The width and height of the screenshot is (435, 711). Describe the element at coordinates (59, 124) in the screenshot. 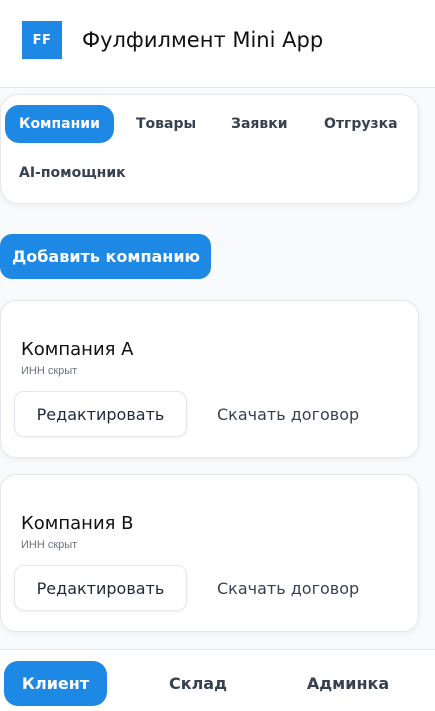

I see `tab-companies: Компании` at that location.